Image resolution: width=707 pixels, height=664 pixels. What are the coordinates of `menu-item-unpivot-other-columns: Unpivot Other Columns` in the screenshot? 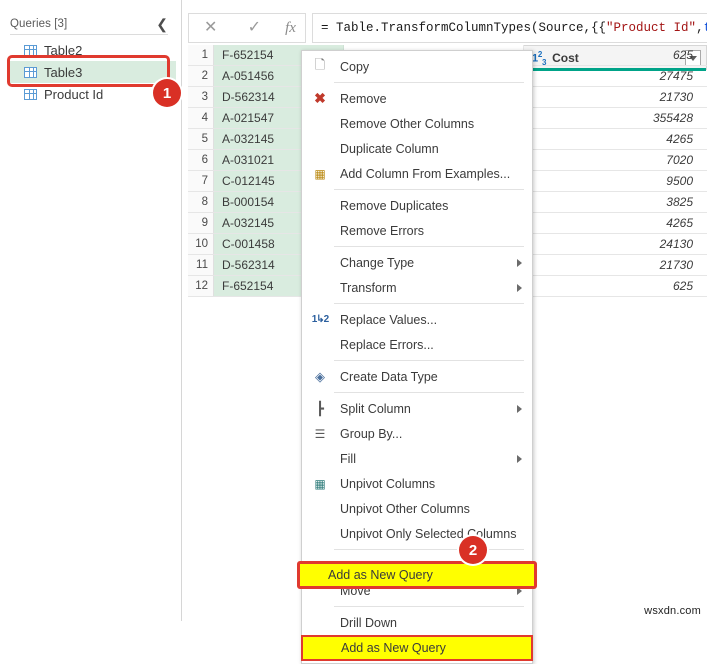 It's located at (417, 508).